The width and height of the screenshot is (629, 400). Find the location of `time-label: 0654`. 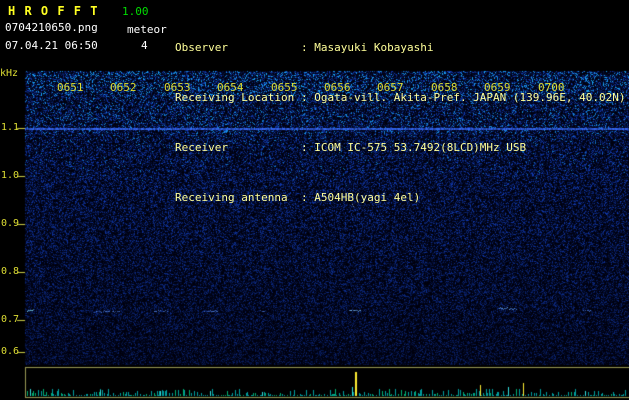

time-label: 0654 is located at coordinates (230, 87).